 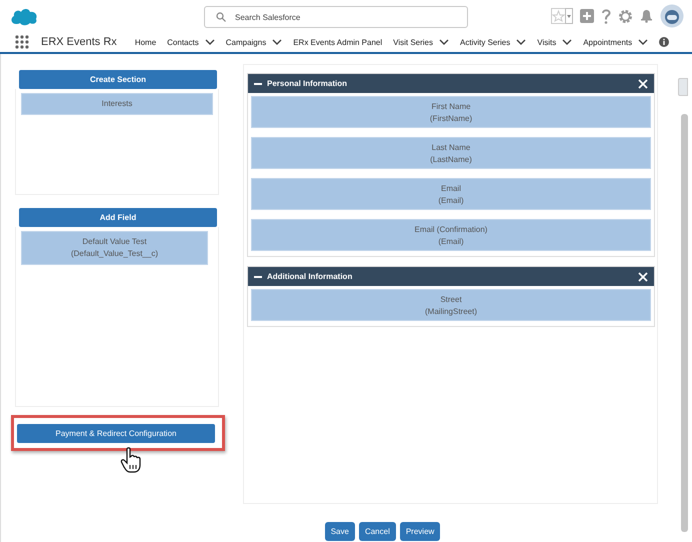 What do you see at coordinates (607, 42) in the screenshot?
I see `nav-tab: Appointments` at bounding box center [607, 42].